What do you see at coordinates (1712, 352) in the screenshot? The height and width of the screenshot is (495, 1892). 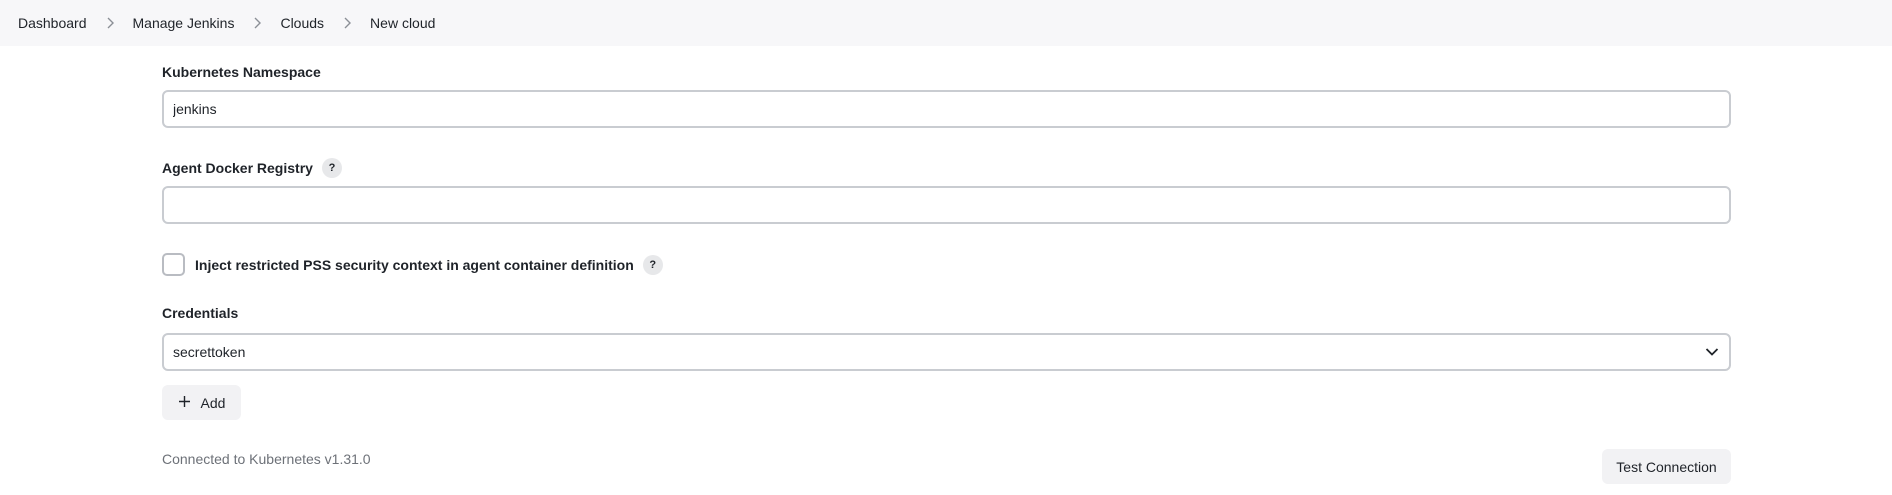 I see `chevron-down-icon` at bounding box center [1712, 352].